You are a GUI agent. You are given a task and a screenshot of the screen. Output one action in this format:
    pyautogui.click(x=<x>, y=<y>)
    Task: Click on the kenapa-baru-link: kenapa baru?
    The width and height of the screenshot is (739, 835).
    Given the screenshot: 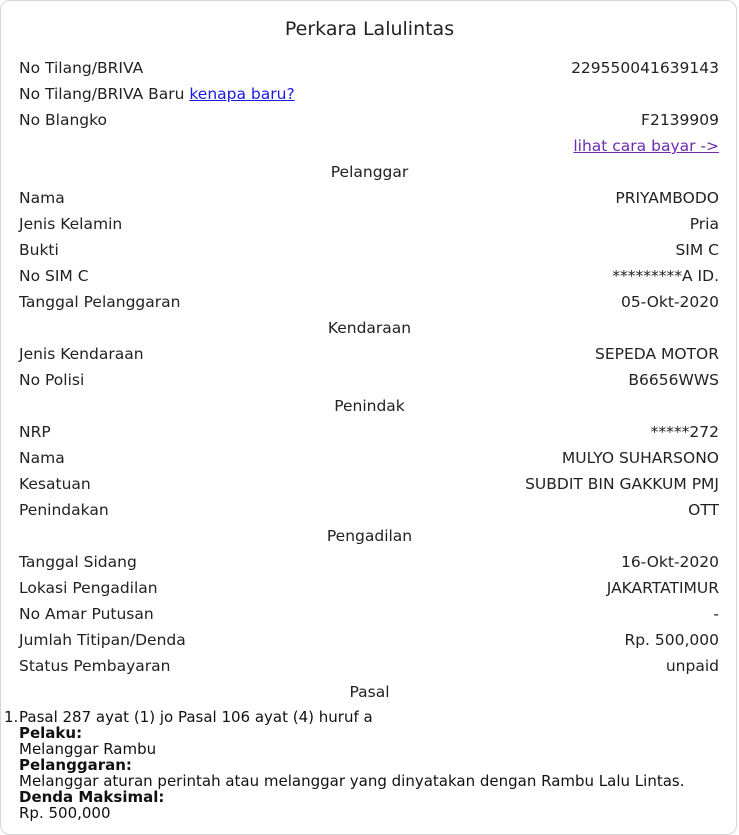 What is the action you would take?
    pyautogui.click(x=241, y=94)
    